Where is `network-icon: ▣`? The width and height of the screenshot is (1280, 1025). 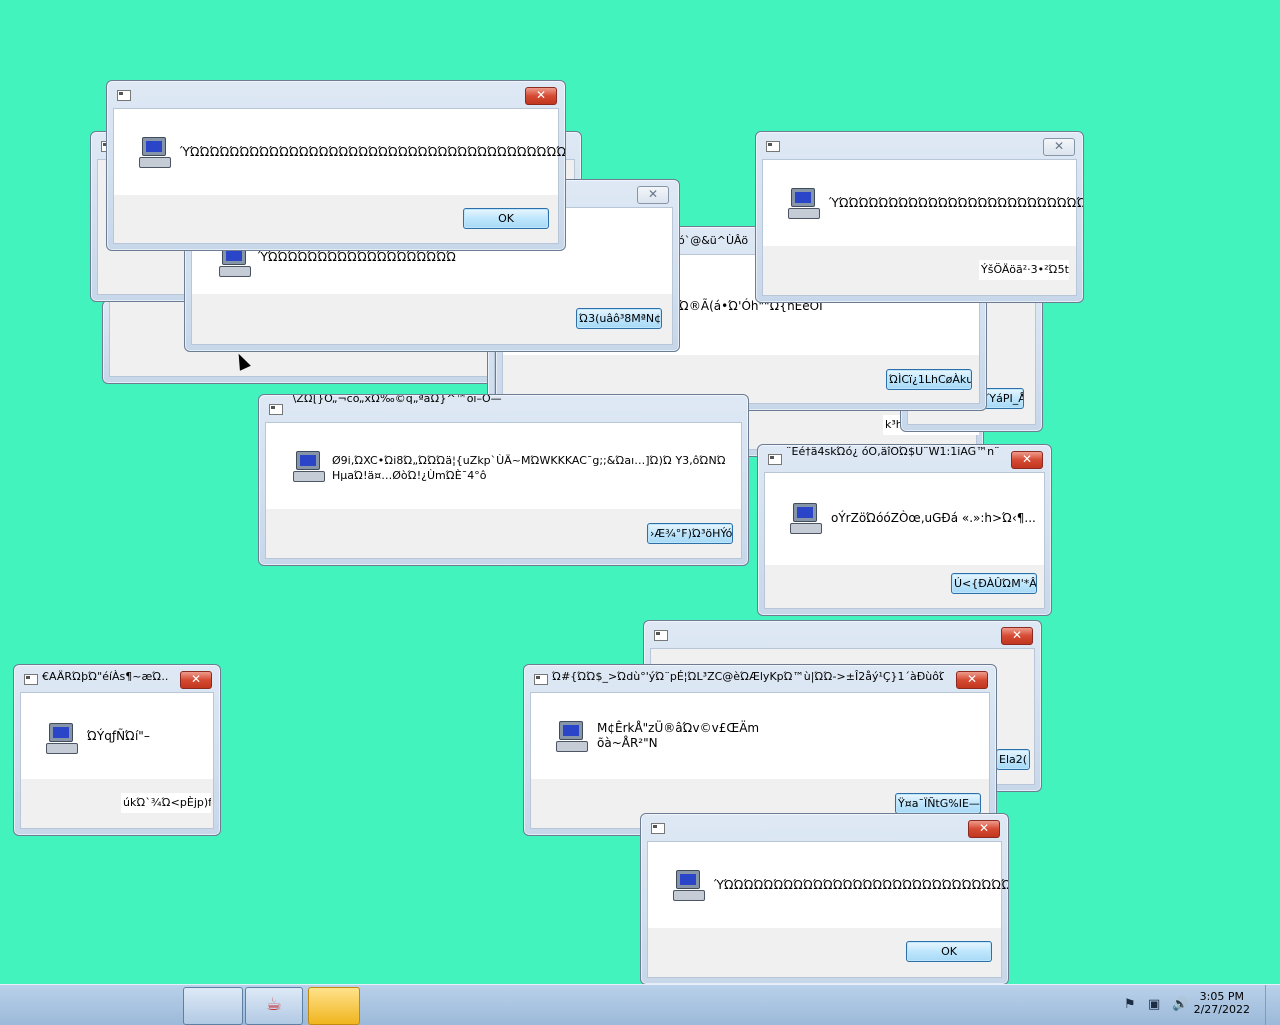 network-icon: ▣ is located at coordinates (1154, 1004).